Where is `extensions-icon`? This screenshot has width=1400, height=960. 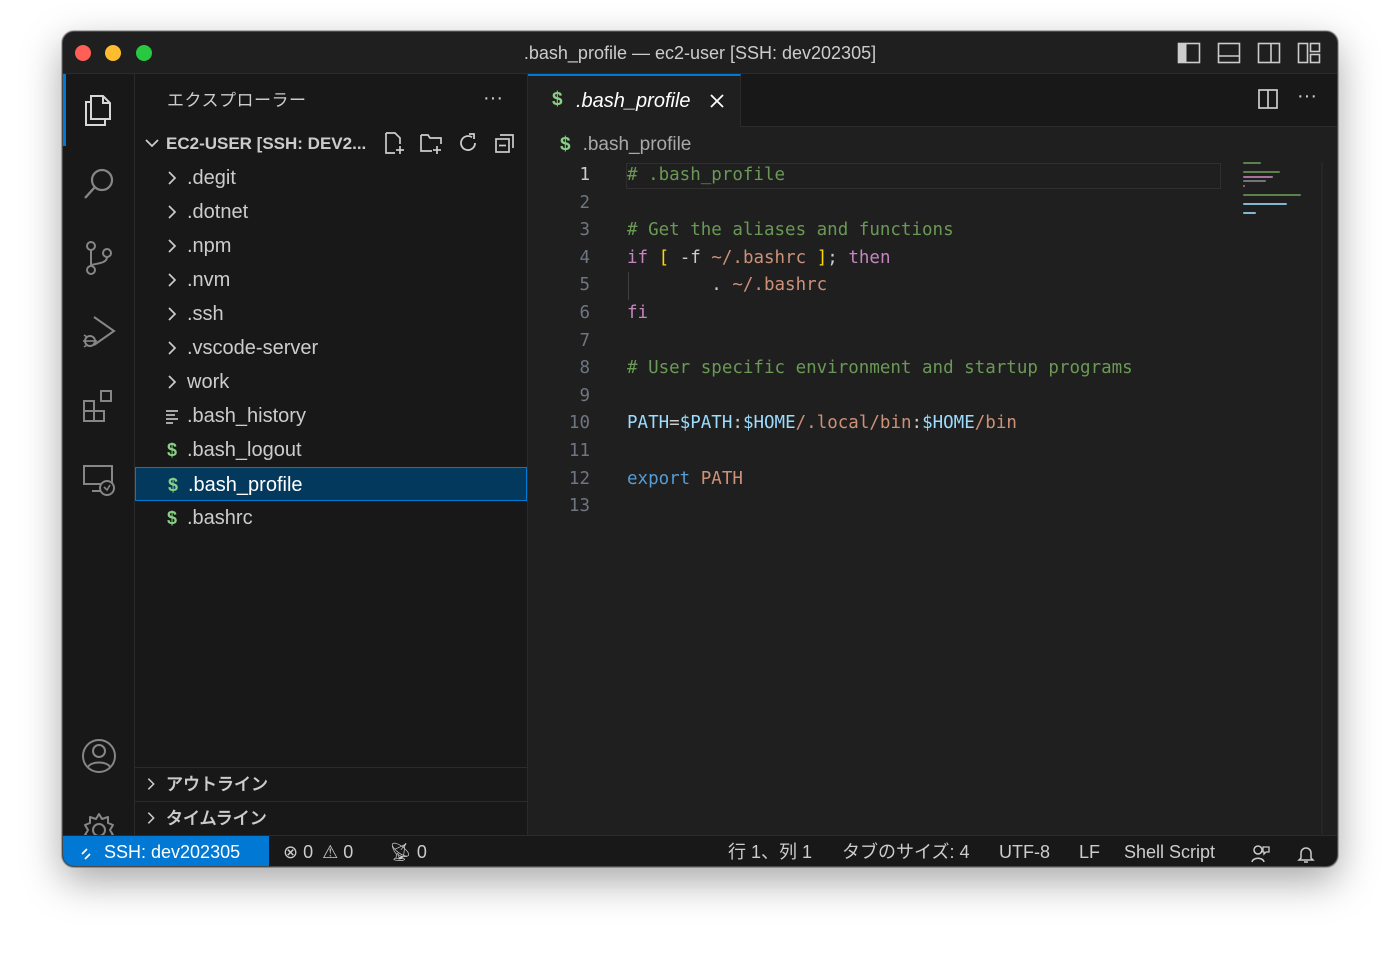 extensions-icon is located at coordinates (97, 406).